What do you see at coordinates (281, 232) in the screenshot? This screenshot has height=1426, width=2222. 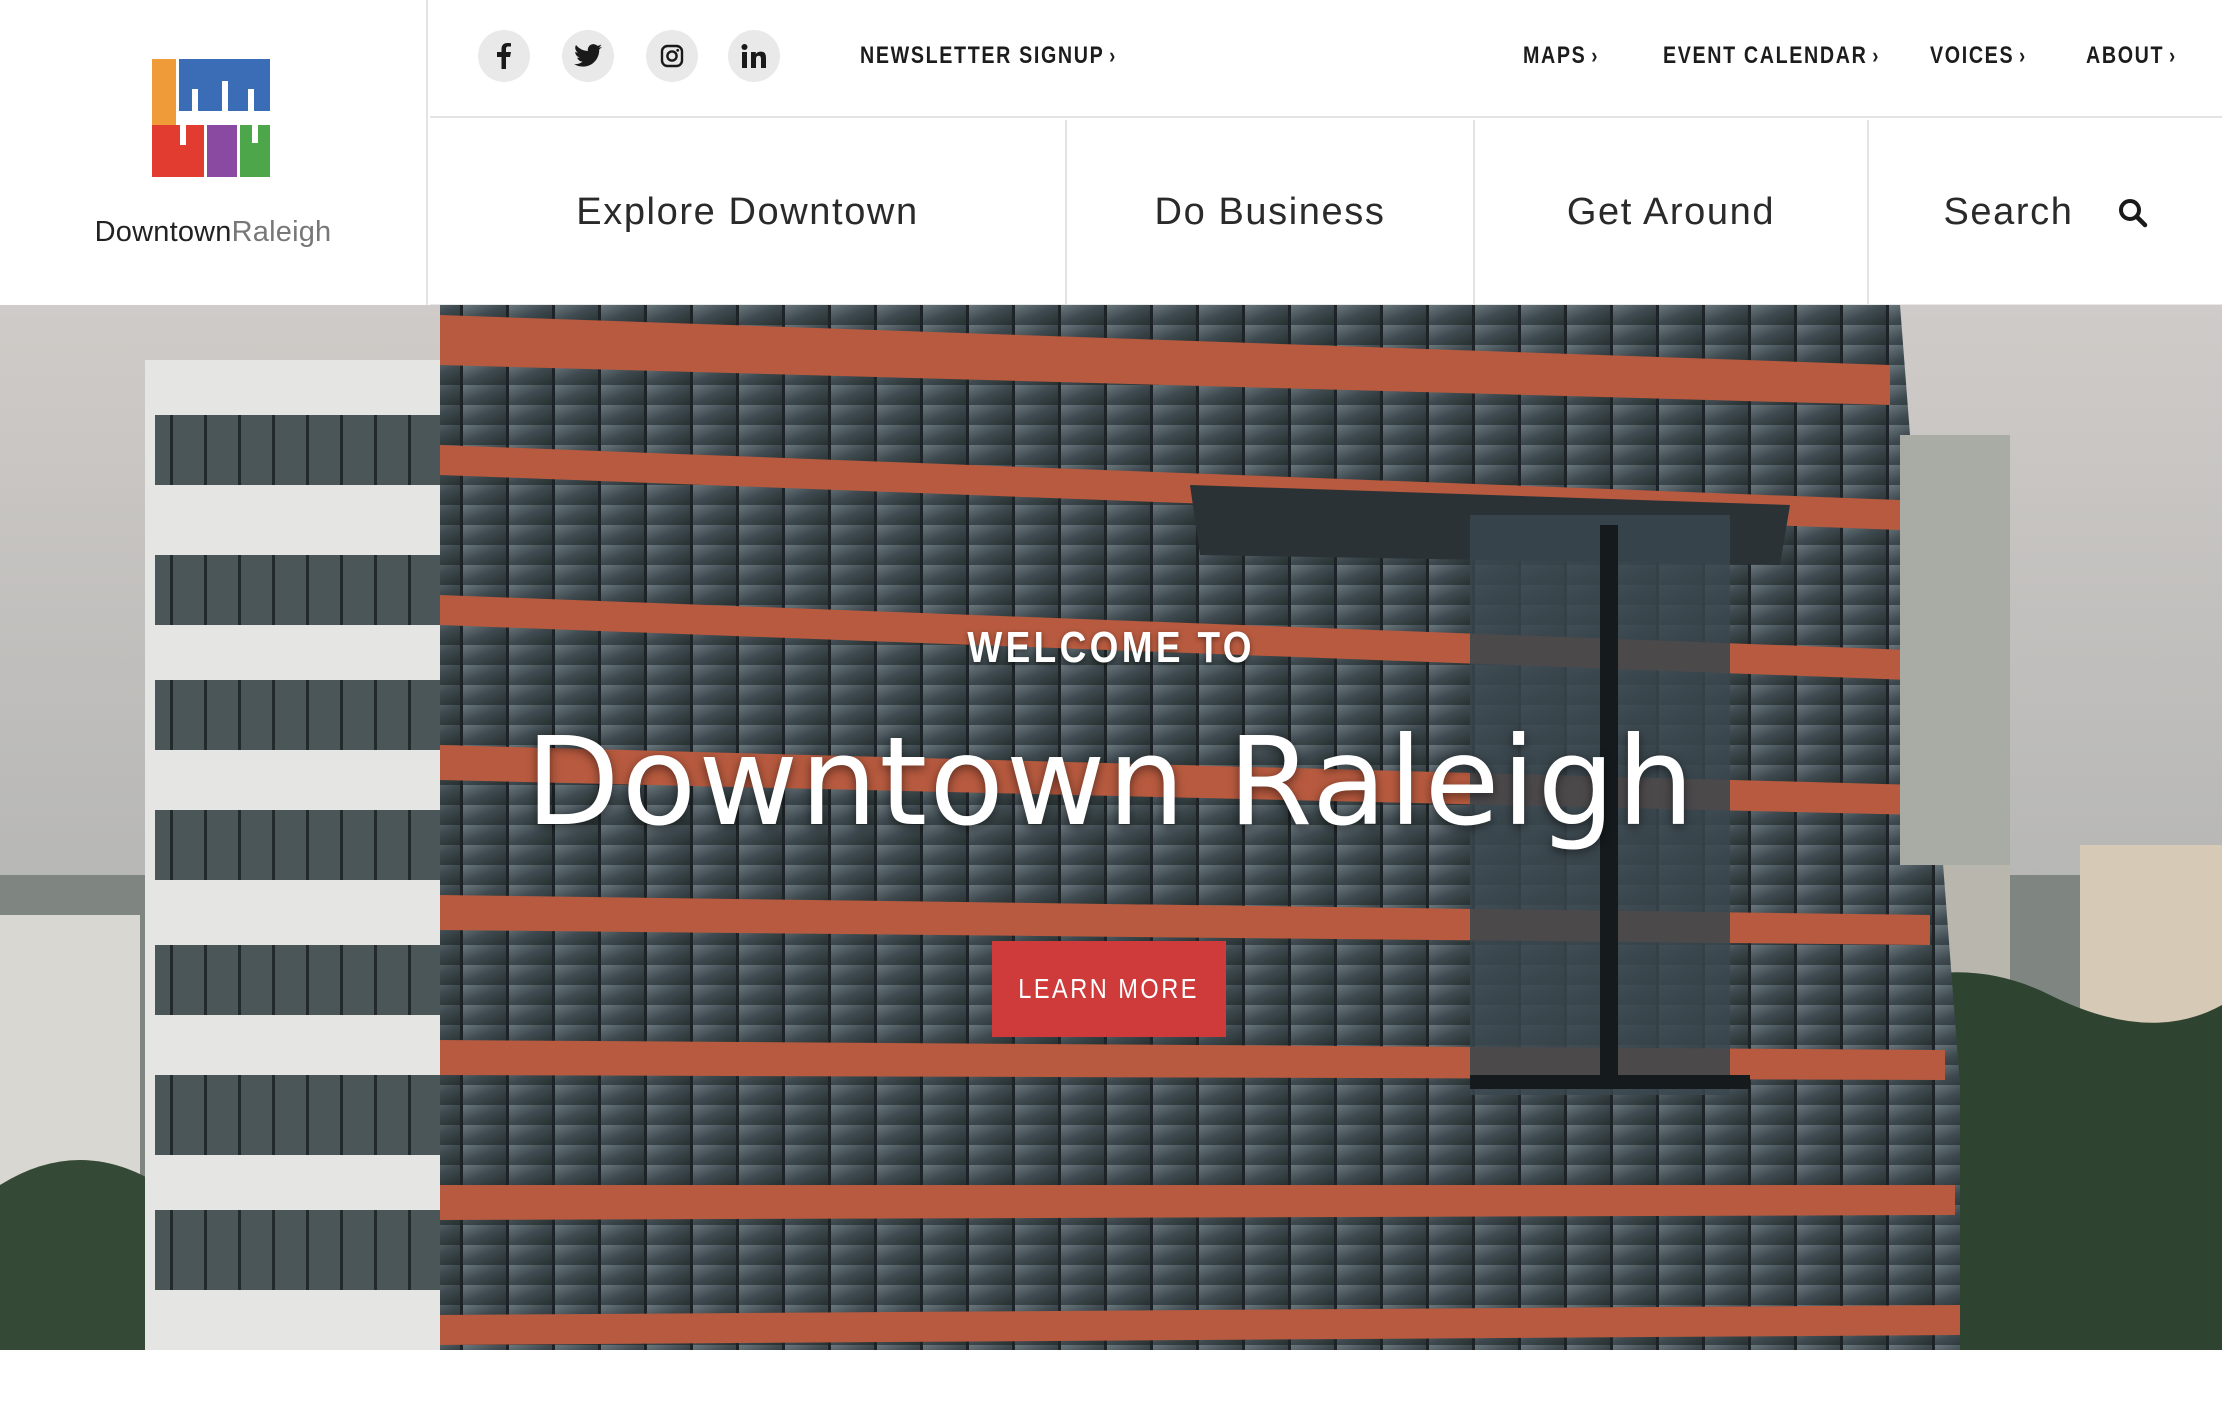 I see `wordmark-light: Raleigh` at bounding box center [281, 232].